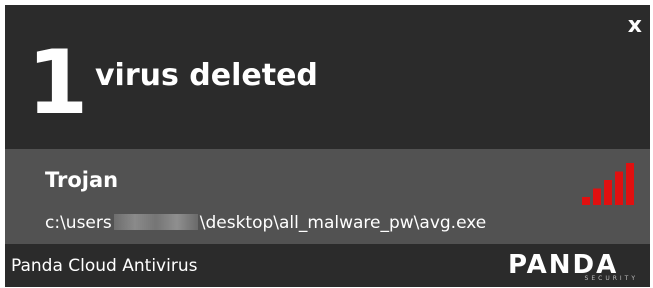 This screenshot has width=653, height=288. What do you see at coordinates (104, 266) in the screenshot?
I see `app-name: Panda Cloud Antivirus` at bounding box center [104, 266].